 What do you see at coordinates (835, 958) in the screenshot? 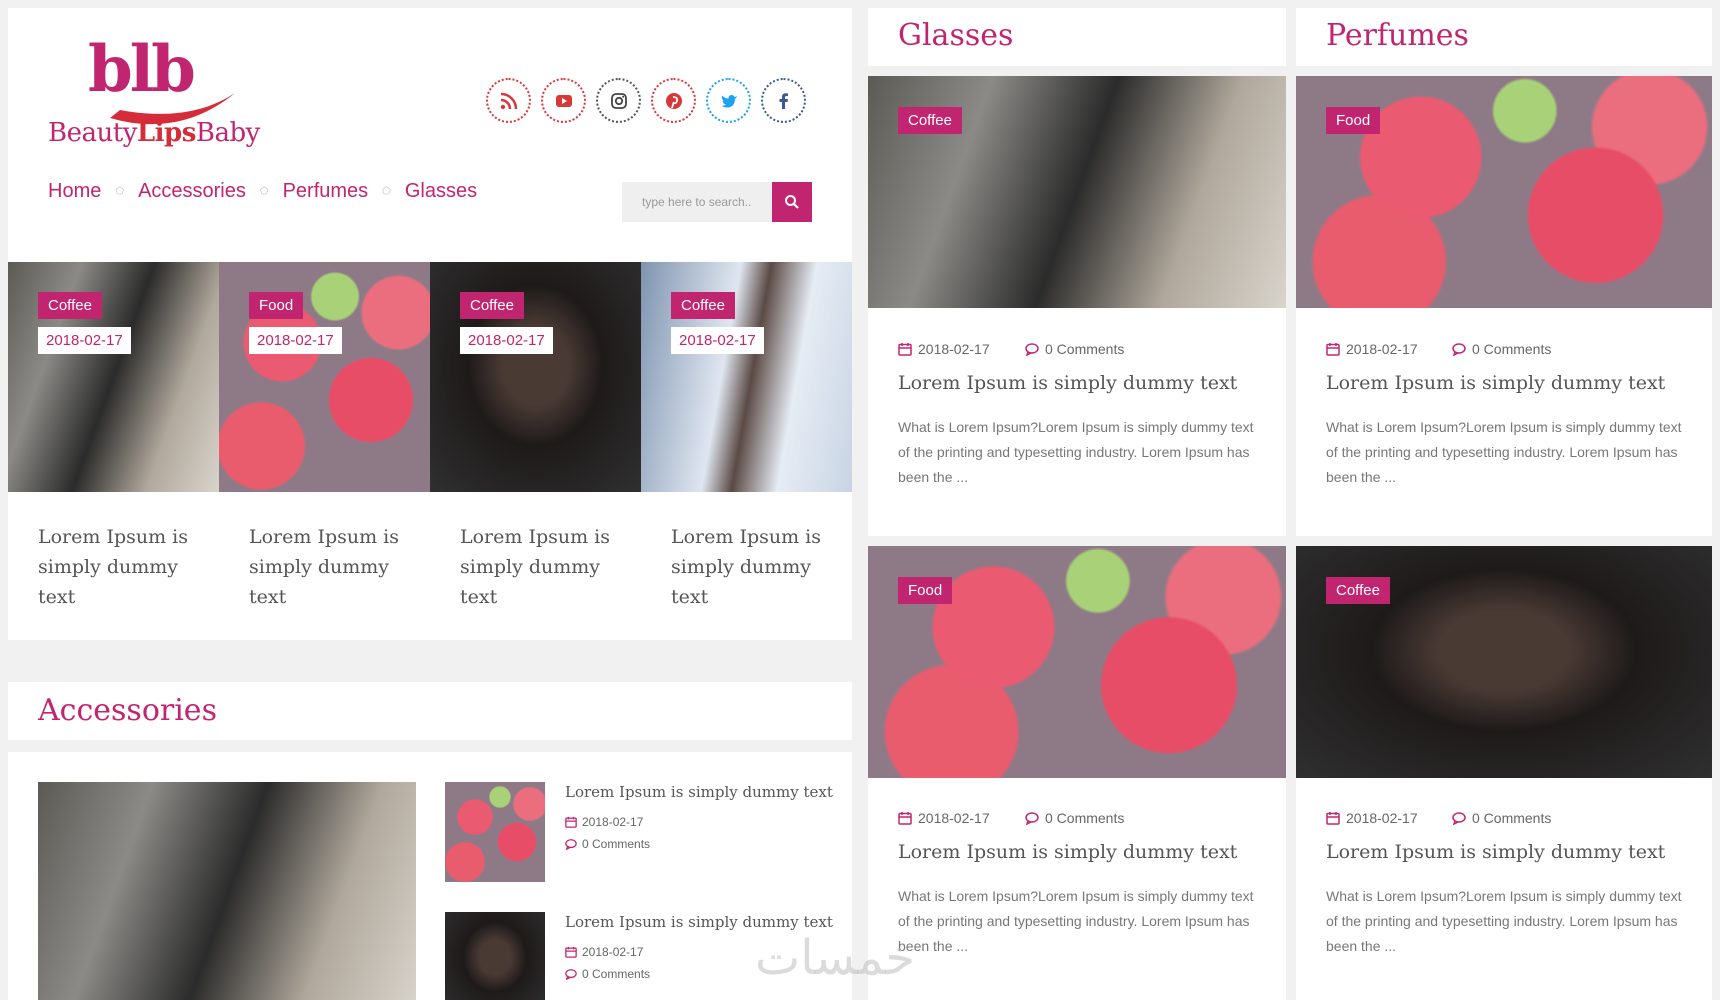
I see `watermark: خمسات` at bounding box center [835, 958].